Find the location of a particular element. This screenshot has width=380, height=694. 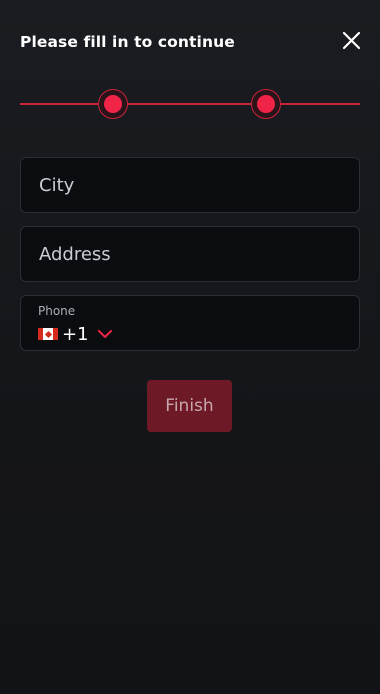

chevron-down-icon is located at coordinates (105, 334).